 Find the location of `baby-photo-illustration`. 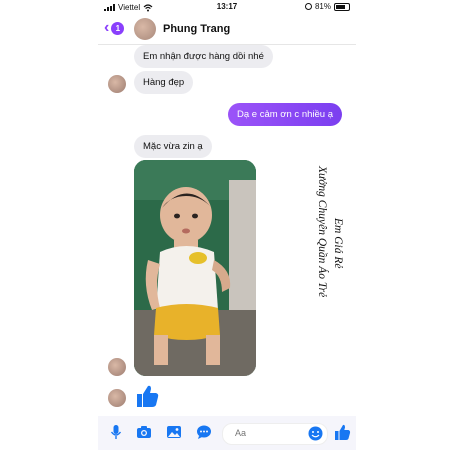

baby-photo-illustration is located at coordinates (195, 268).